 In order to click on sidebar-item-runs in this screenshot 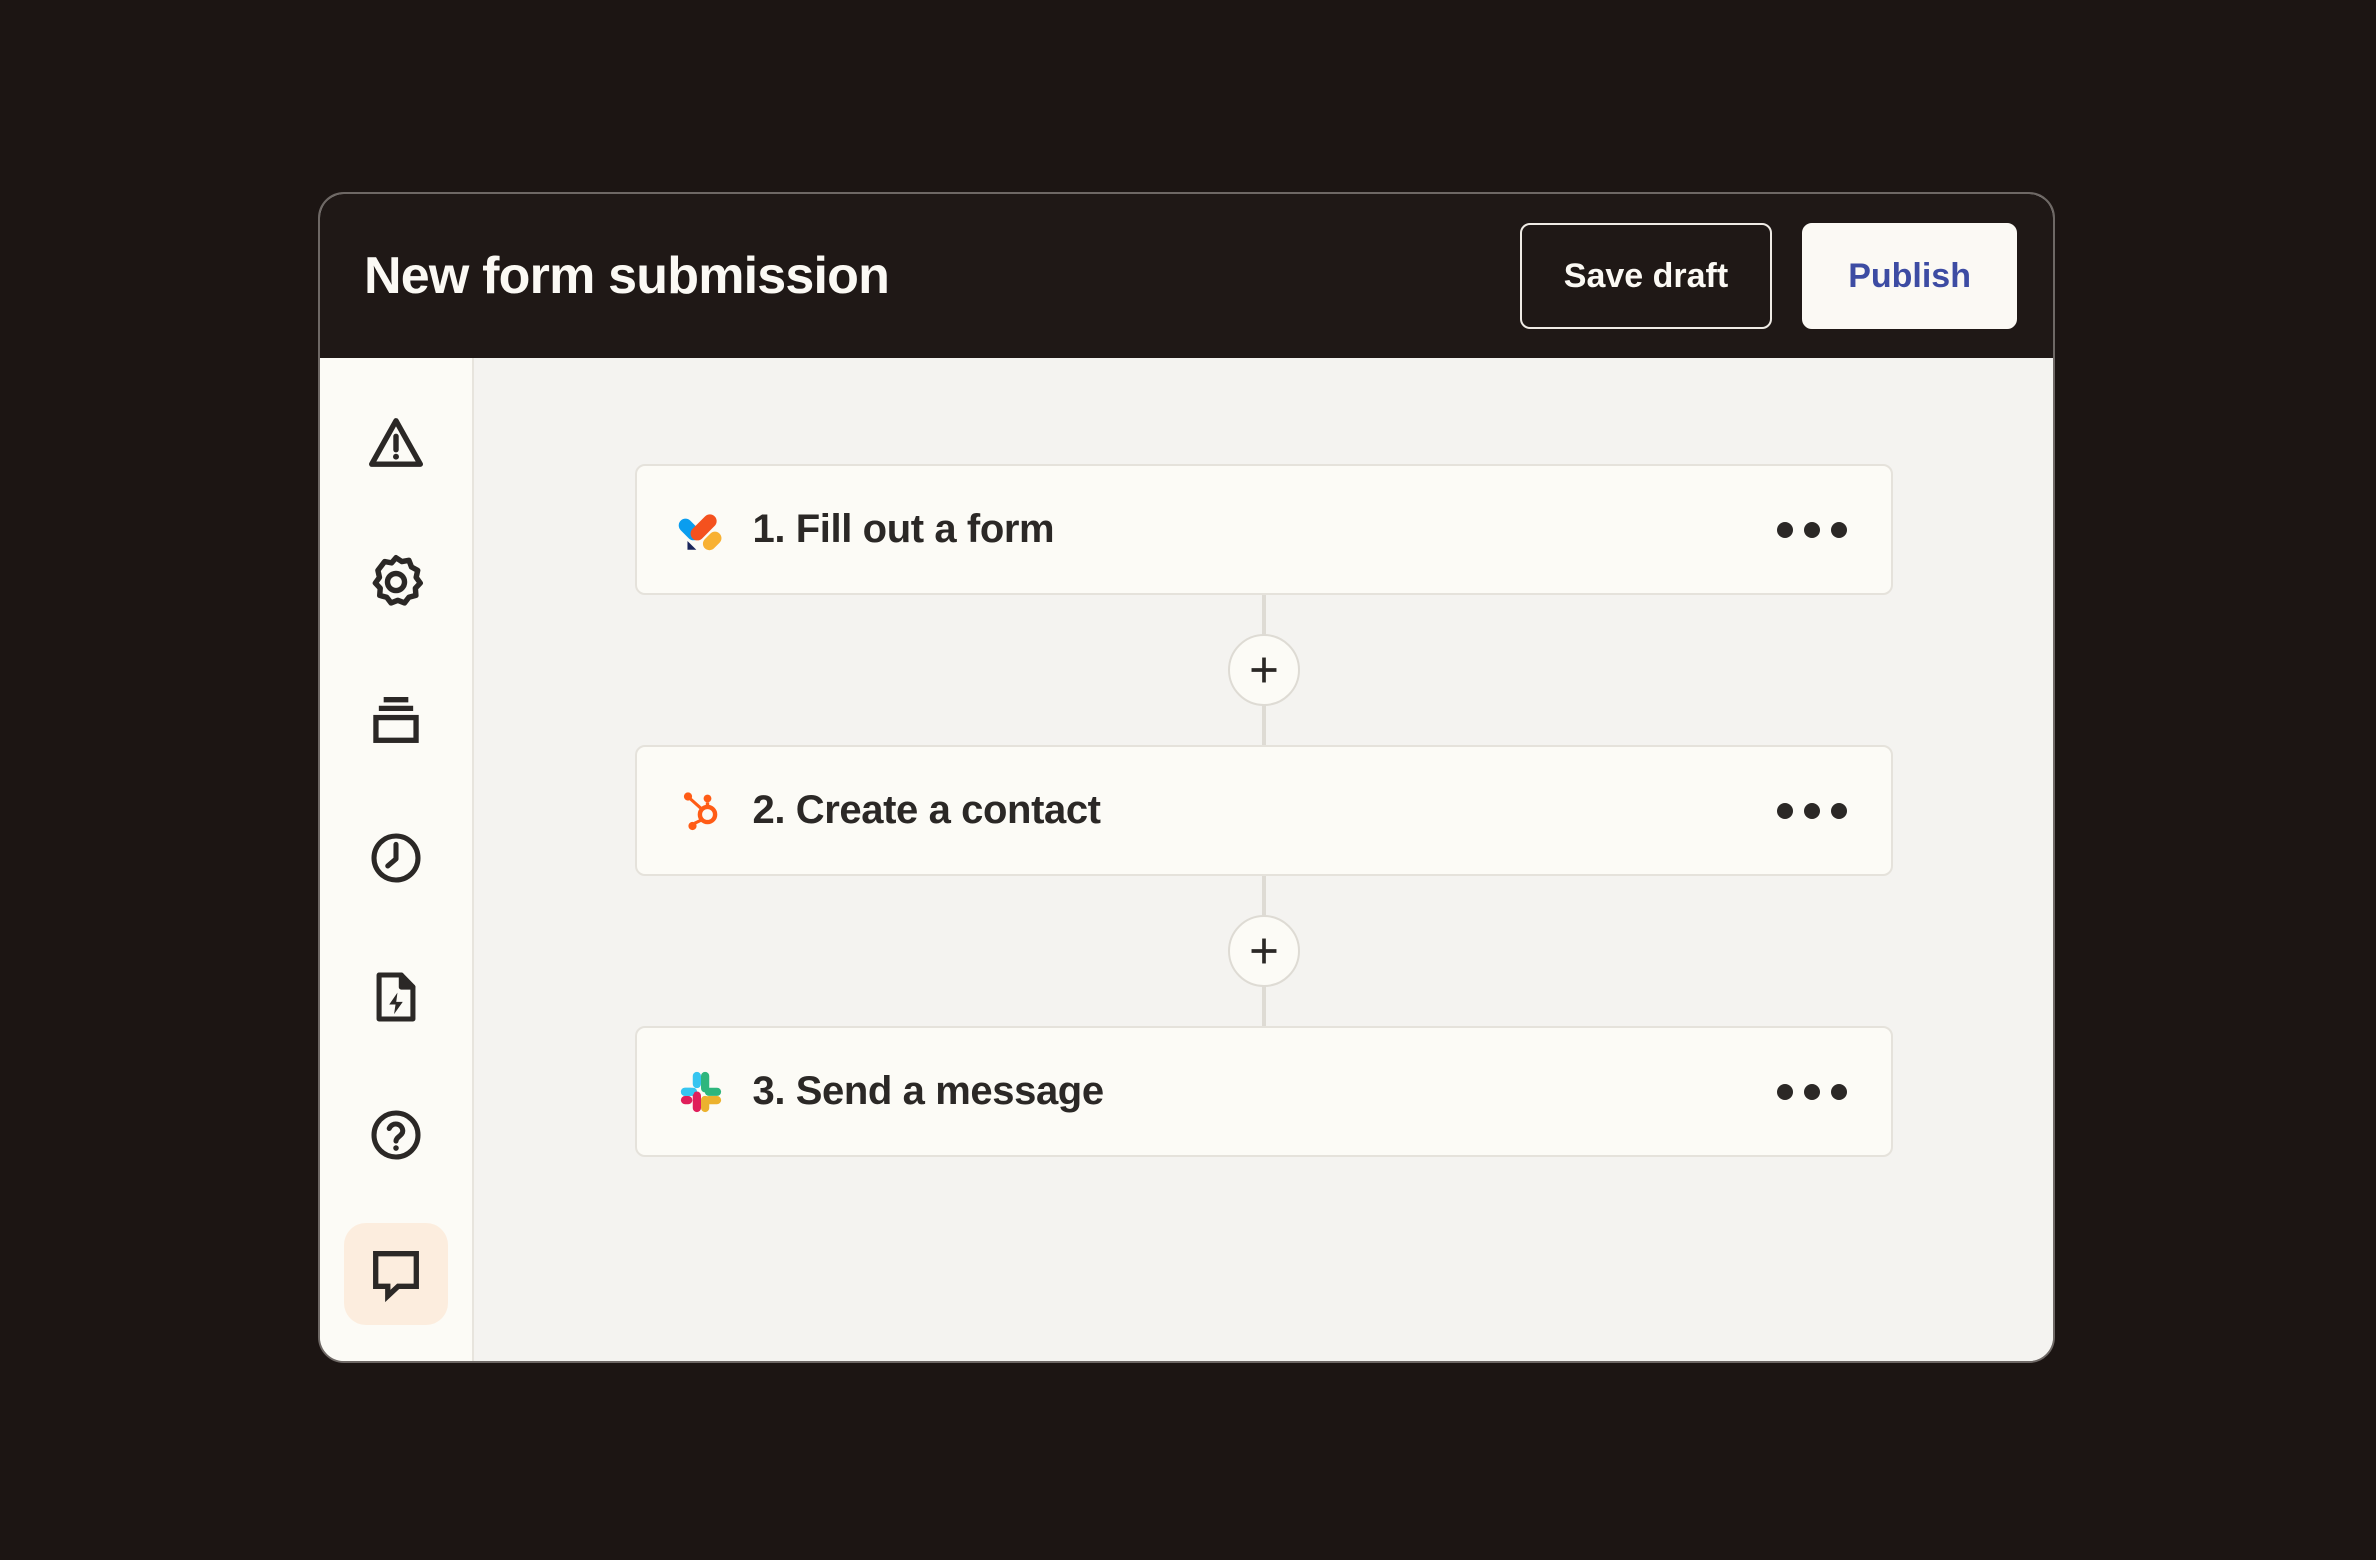, I will do `click(396, 997)`.